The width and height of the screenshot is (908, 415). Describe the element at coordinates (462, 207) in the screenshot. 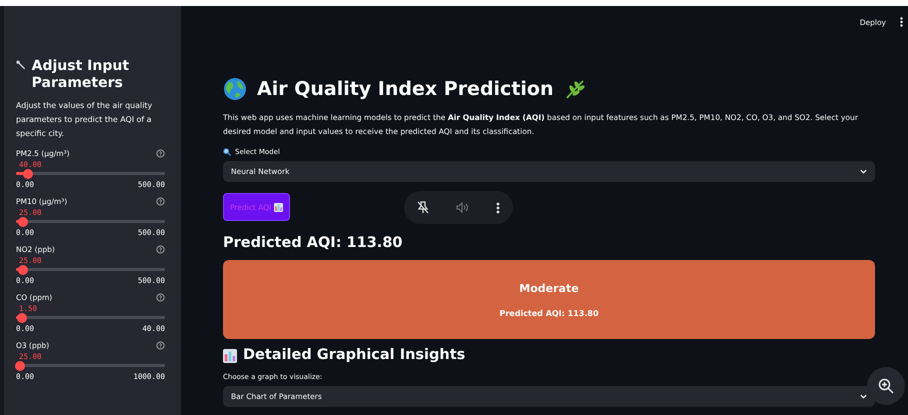

I see `speaker-icon` at that location.